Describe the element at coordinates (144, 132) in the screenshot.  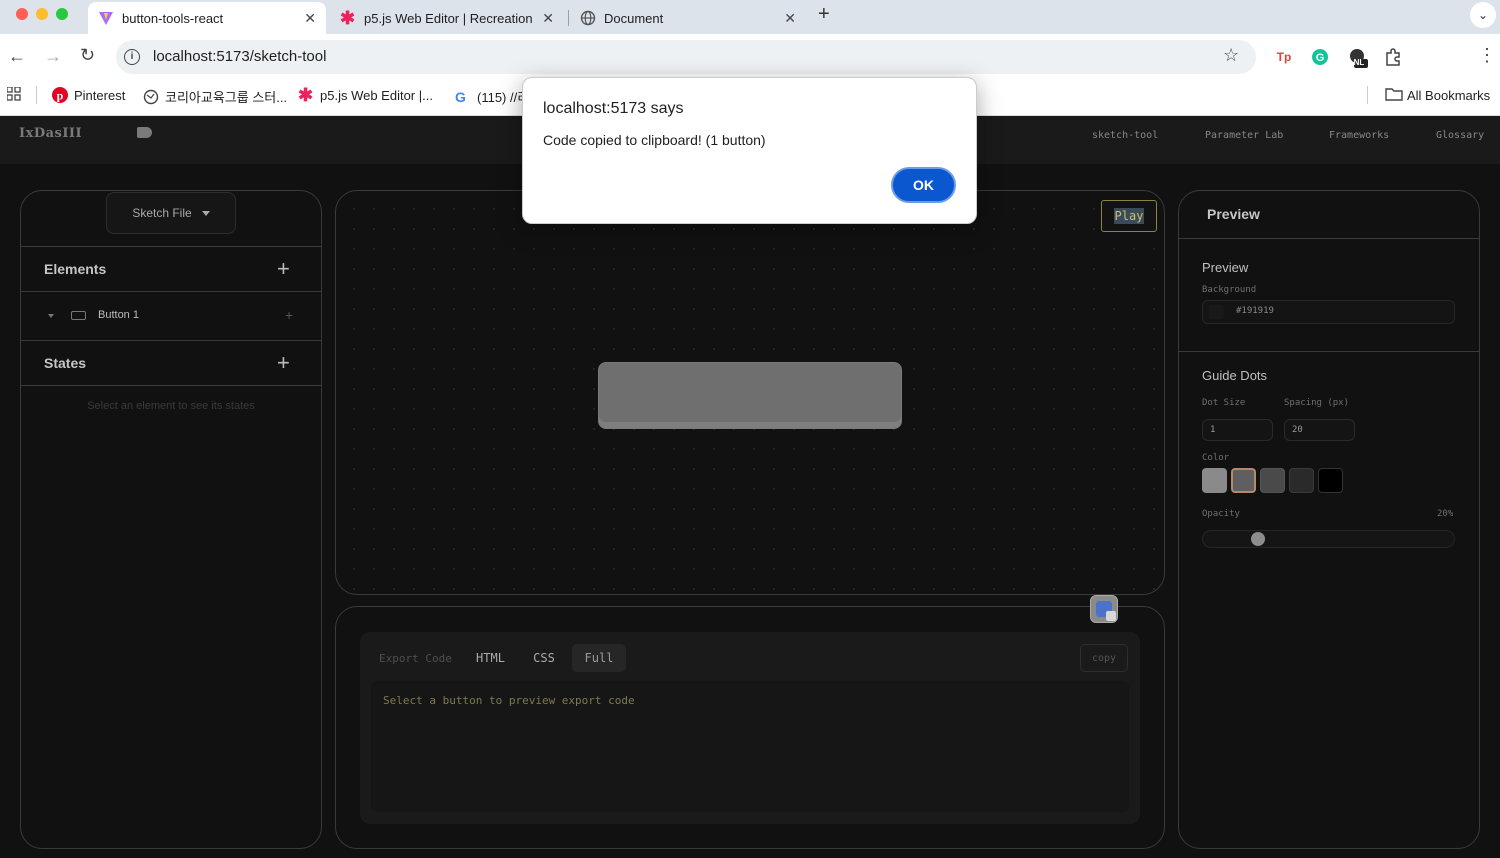
I see `tag-shape-icon` at that location.